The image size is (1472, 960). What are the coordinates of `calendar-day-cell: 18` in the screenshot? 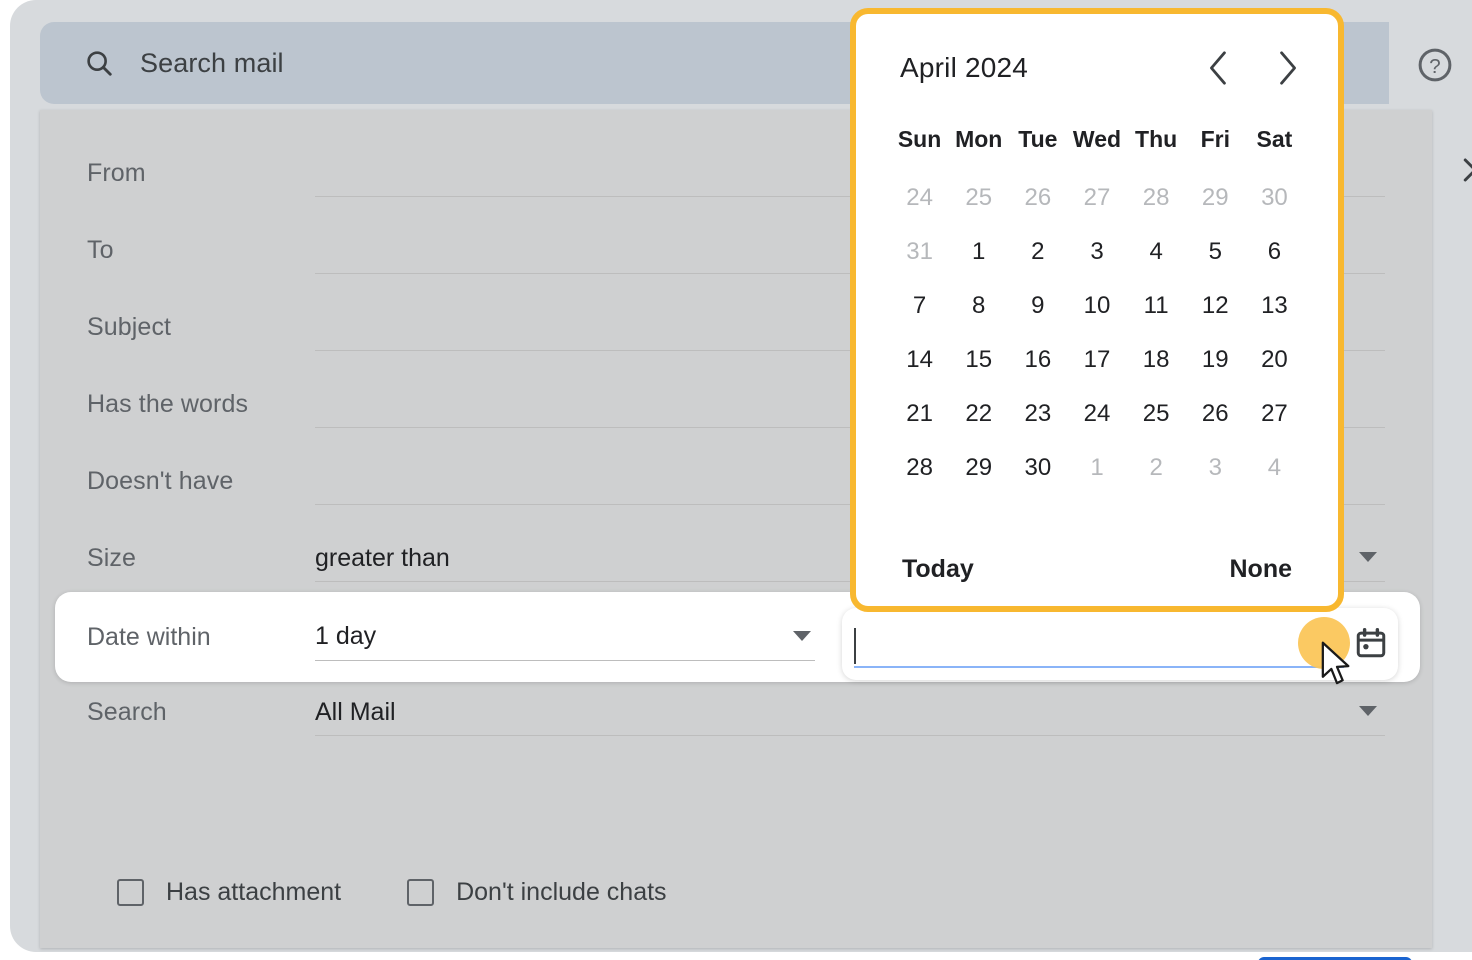 It's located at (1156, 360).